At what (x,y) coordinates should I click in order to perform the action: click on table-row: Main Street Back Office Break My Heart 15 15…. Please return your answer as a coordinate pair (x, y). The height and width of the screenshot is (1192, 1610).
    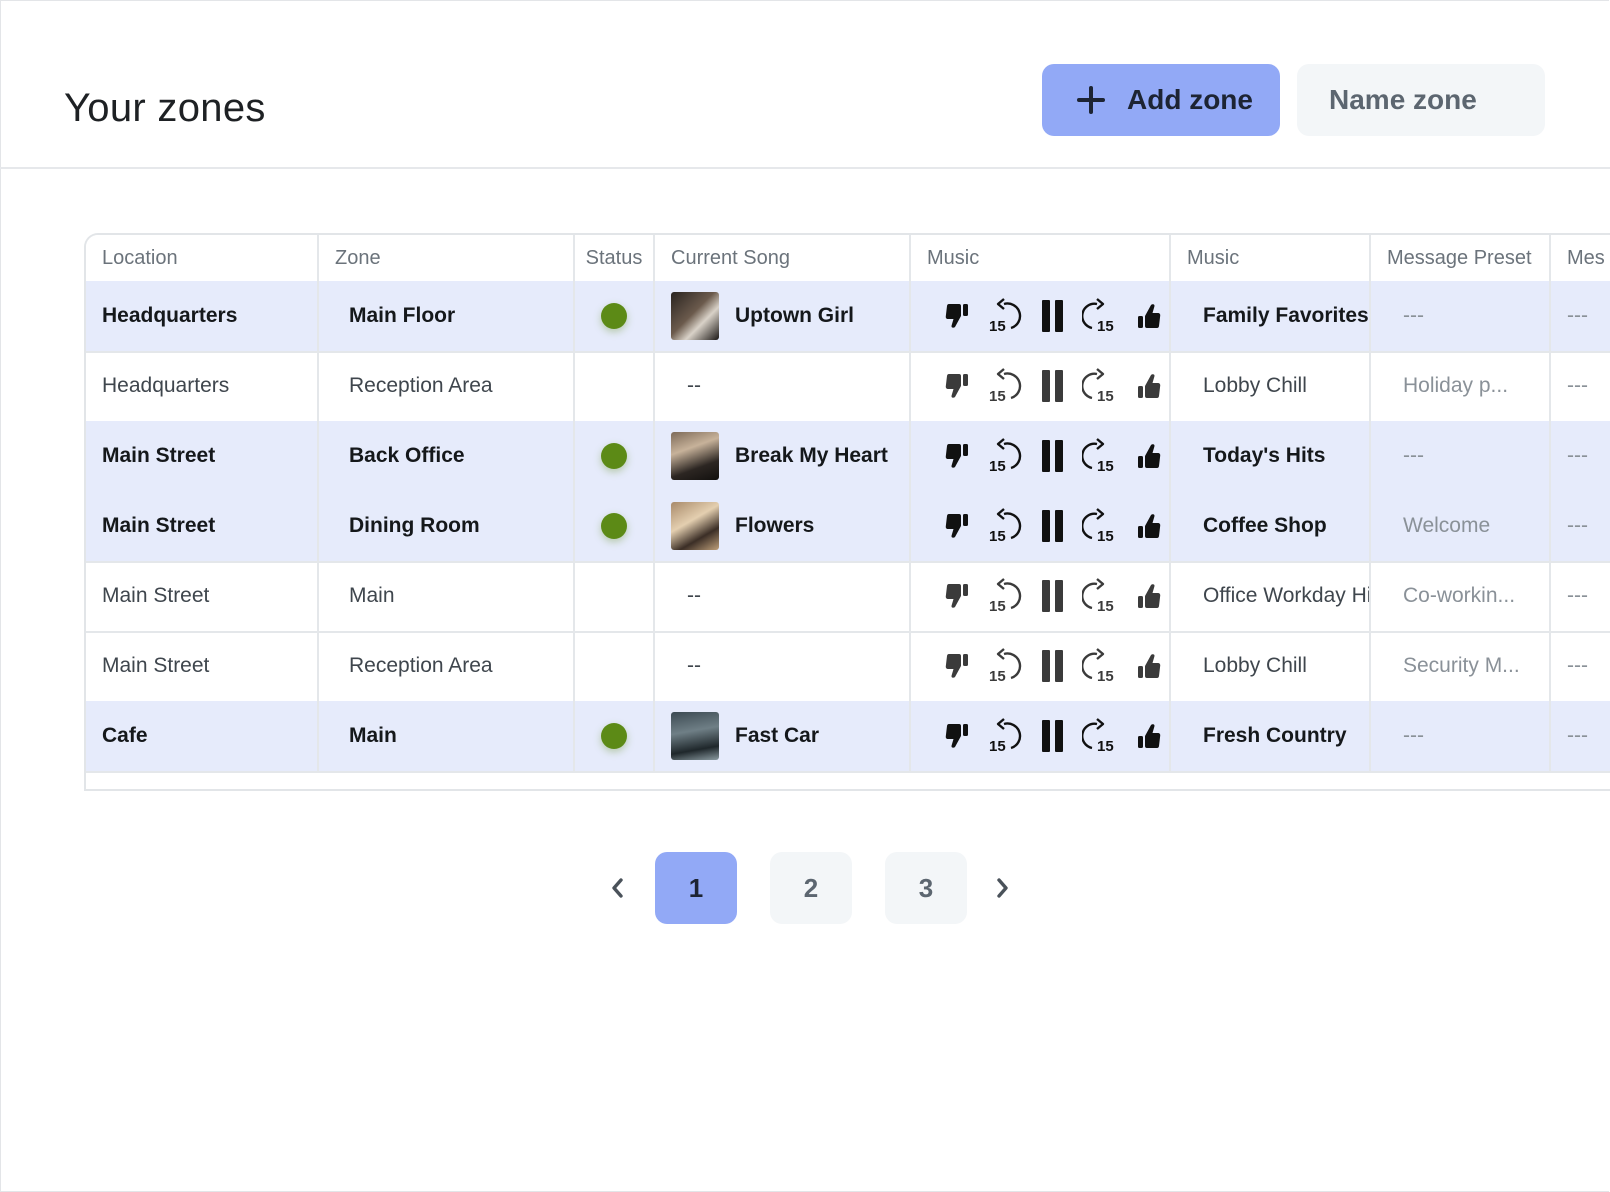
    Looking at the image, I should click on (848, 457).